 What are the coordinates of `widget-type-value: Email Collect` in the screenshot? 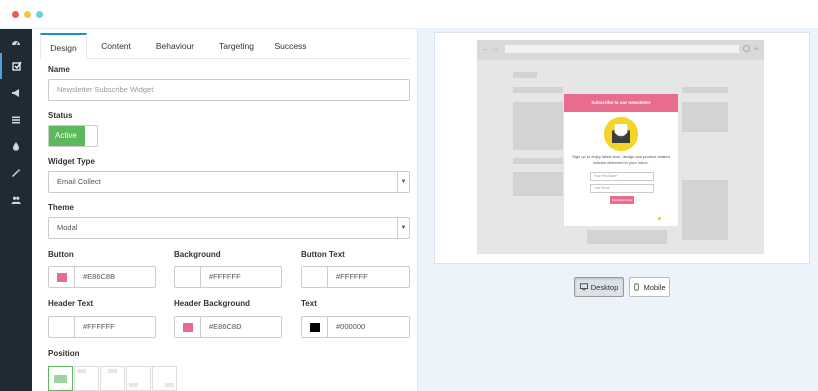 It's located at (79, 181).